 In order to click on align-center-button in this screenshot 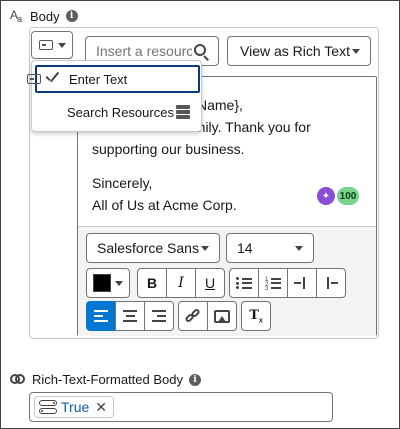, I will do `click(130, 316)`.